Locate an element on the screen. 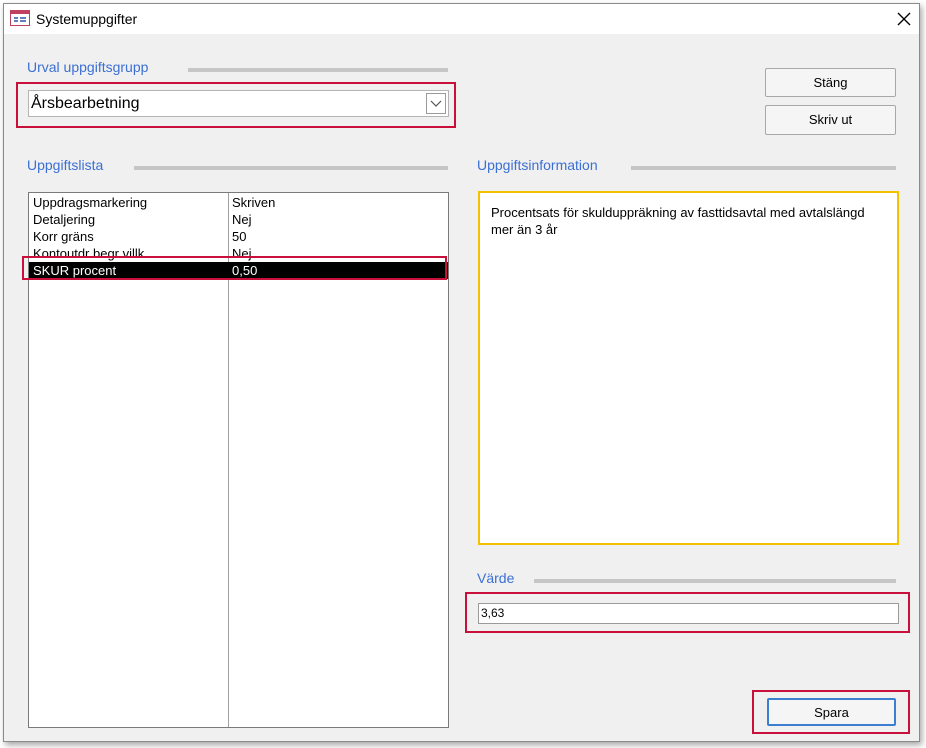  close-button-label: Stäng is located at coordinates (830, 82).